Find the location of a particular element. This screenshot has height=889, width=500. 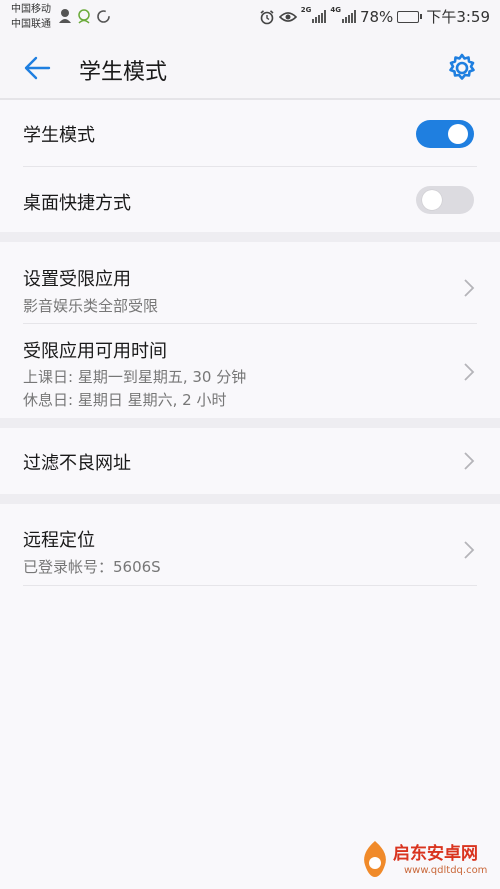

carrier-1: 中国移动 is located at coordinates (31, 9).